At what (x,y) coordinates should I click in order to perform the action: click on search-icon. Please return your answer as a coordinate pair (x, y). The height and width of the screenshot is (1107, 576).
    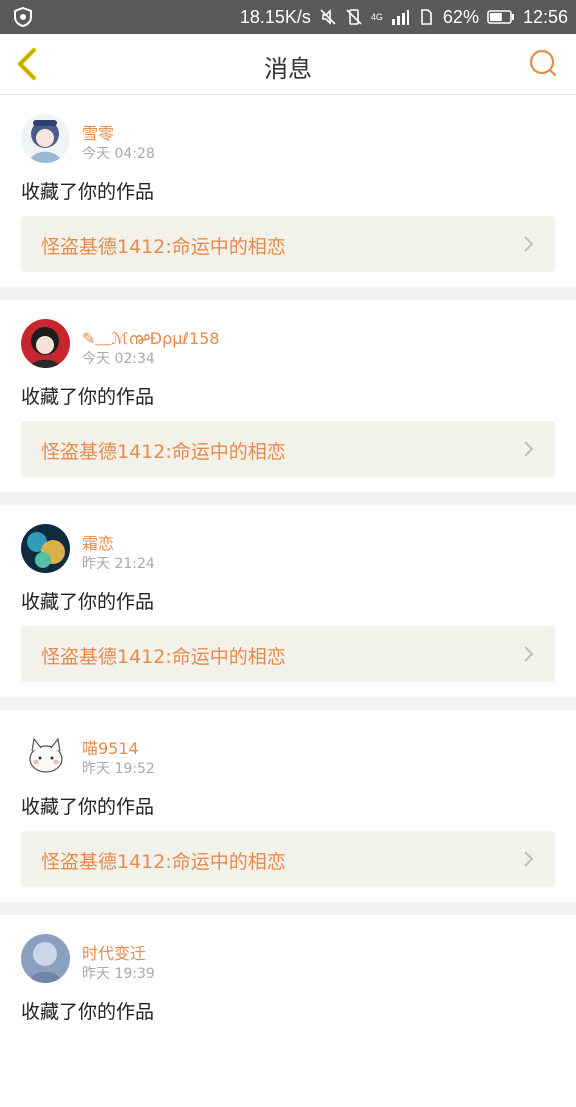
    Looking at the image, I should click on (543, 63).